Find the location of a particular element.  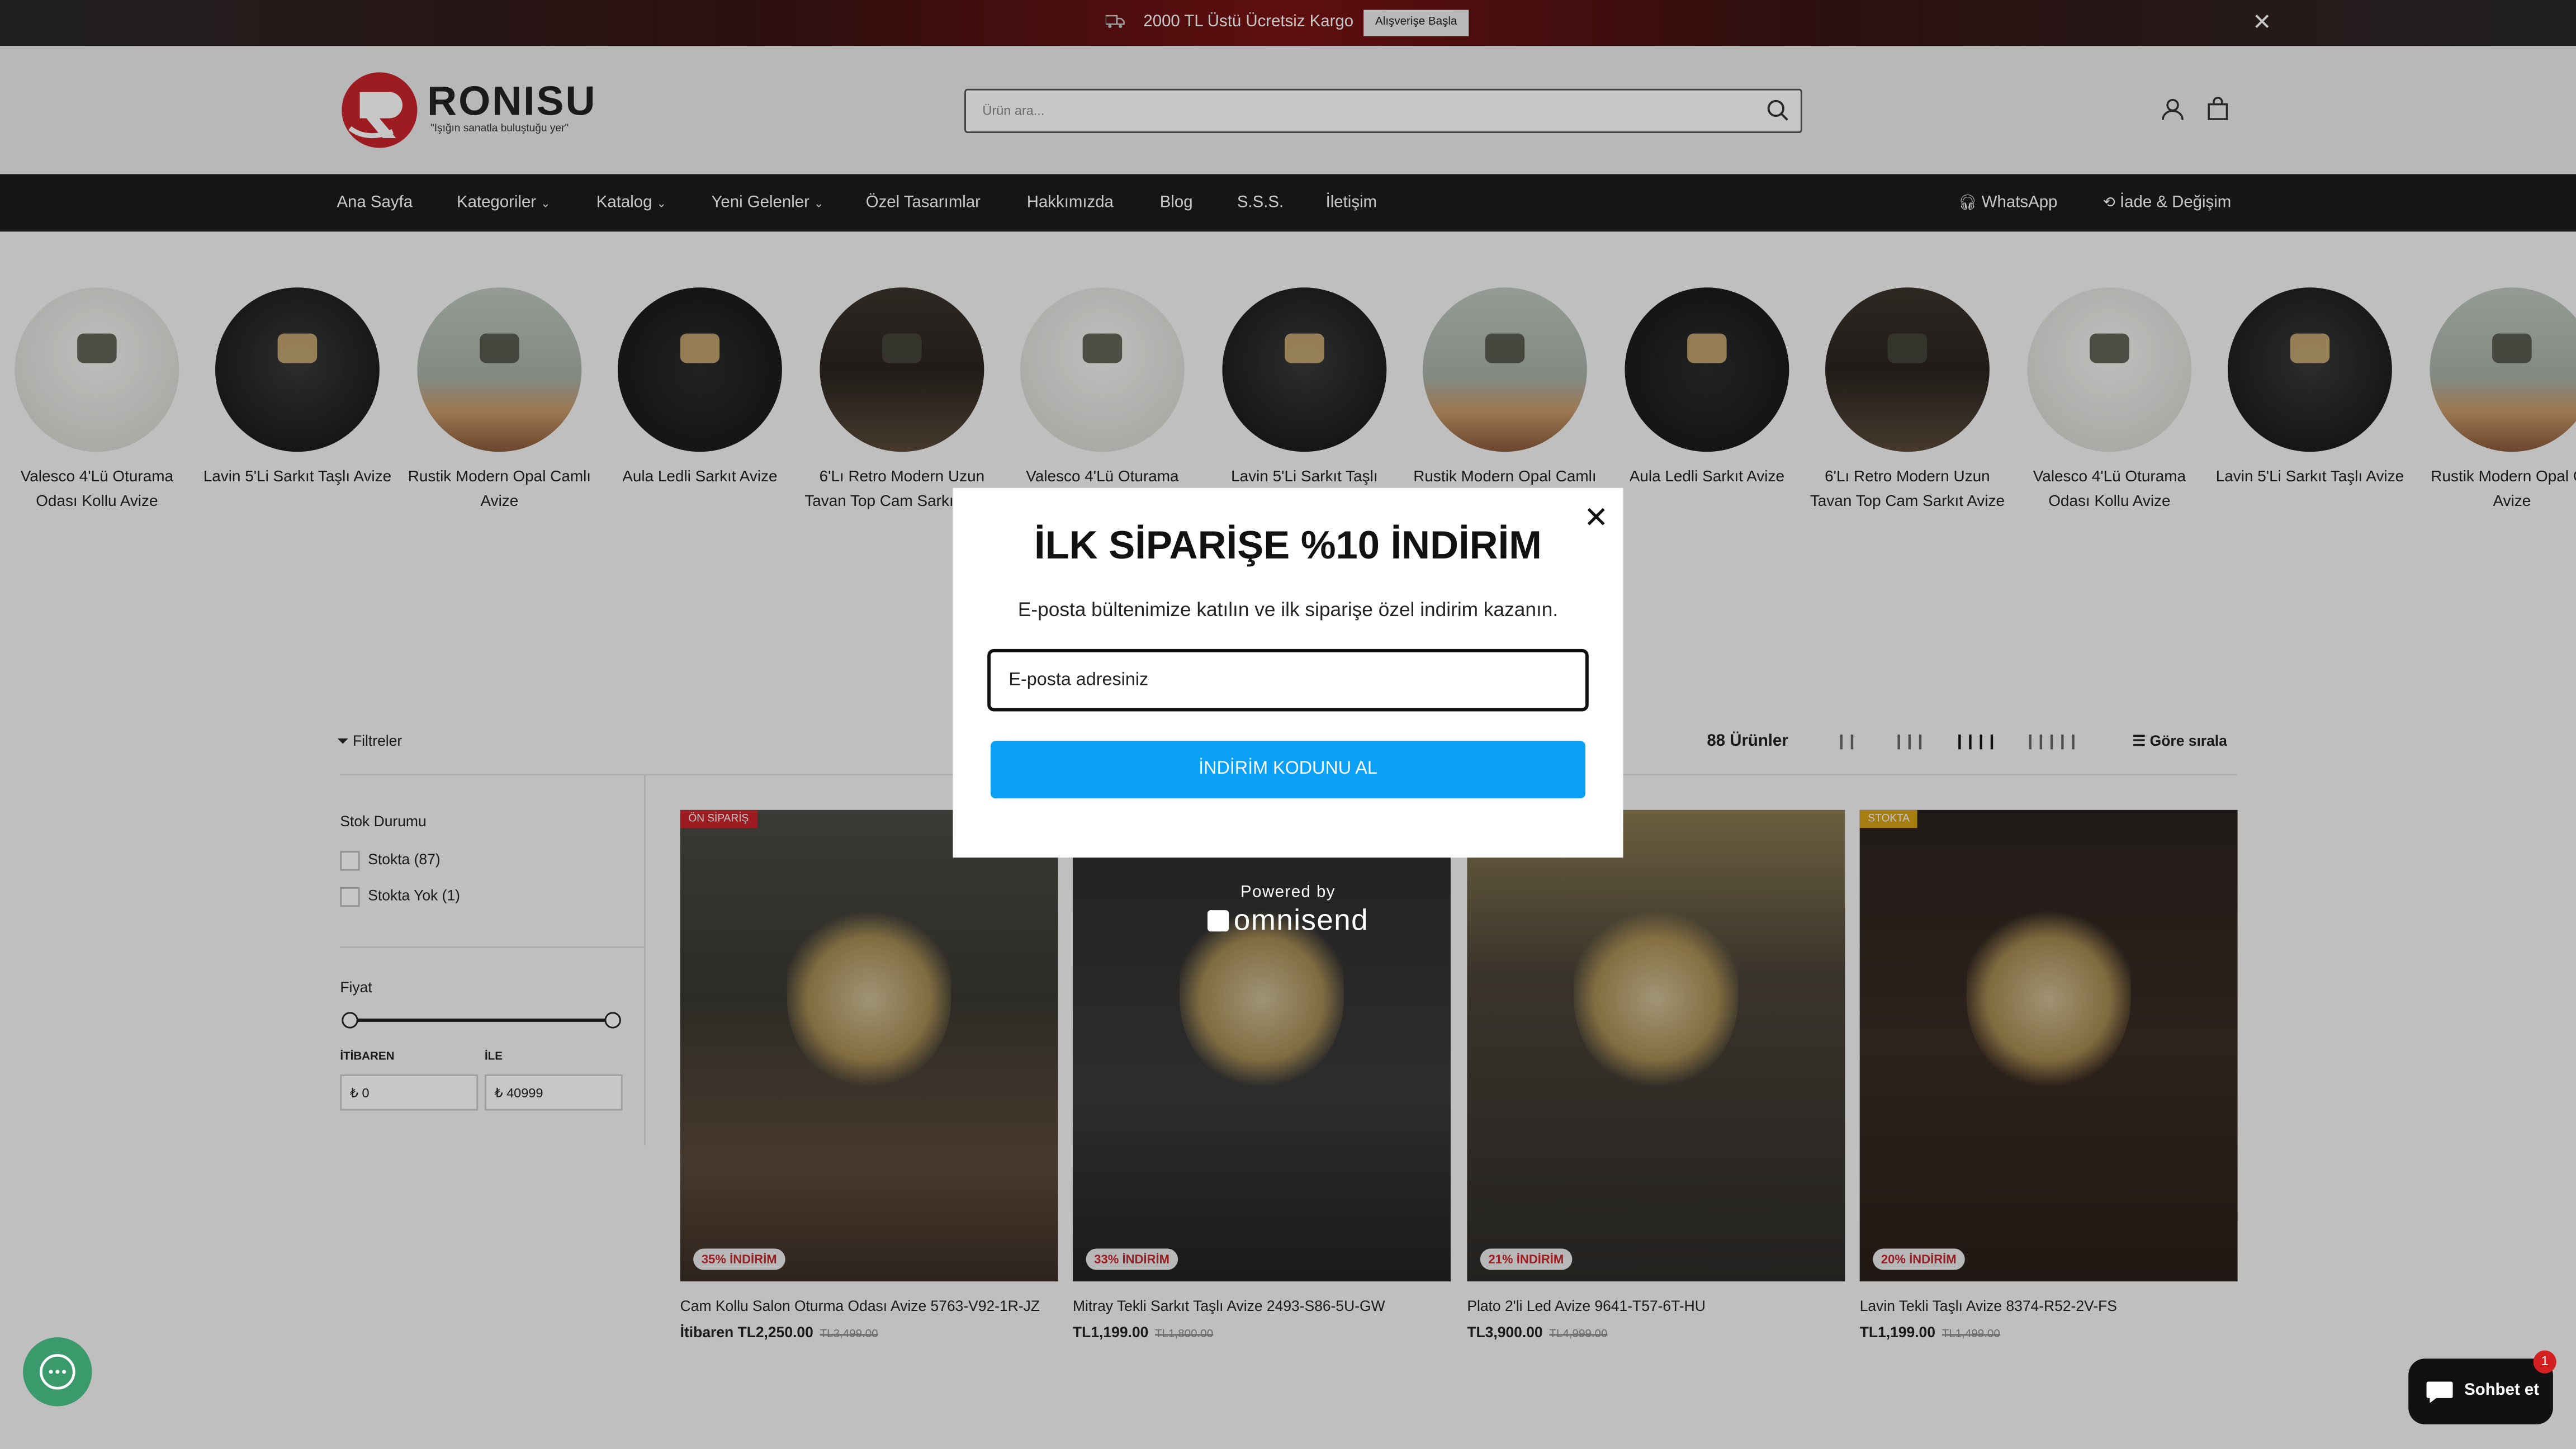

email-field: E-posta adresiniz is located at coordinates (1288, 680).